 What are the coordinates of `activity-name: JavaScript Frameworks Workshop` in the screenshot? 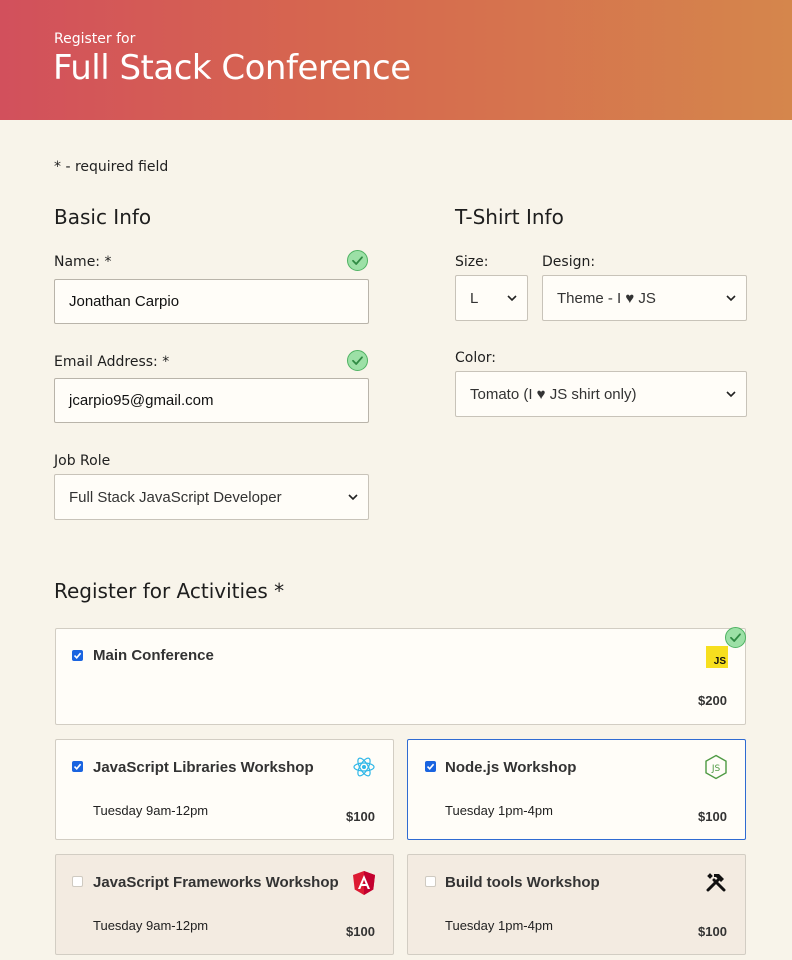 It's located at (216, 882).